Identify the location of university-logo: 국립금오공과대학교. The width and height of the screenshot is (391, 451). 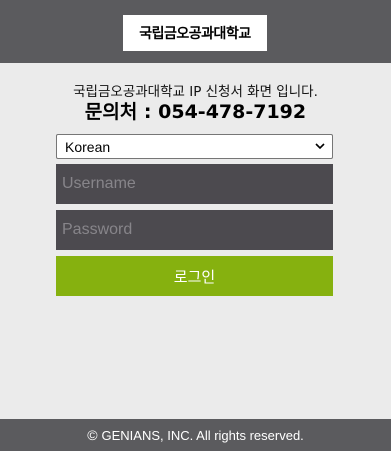
(195, 33).